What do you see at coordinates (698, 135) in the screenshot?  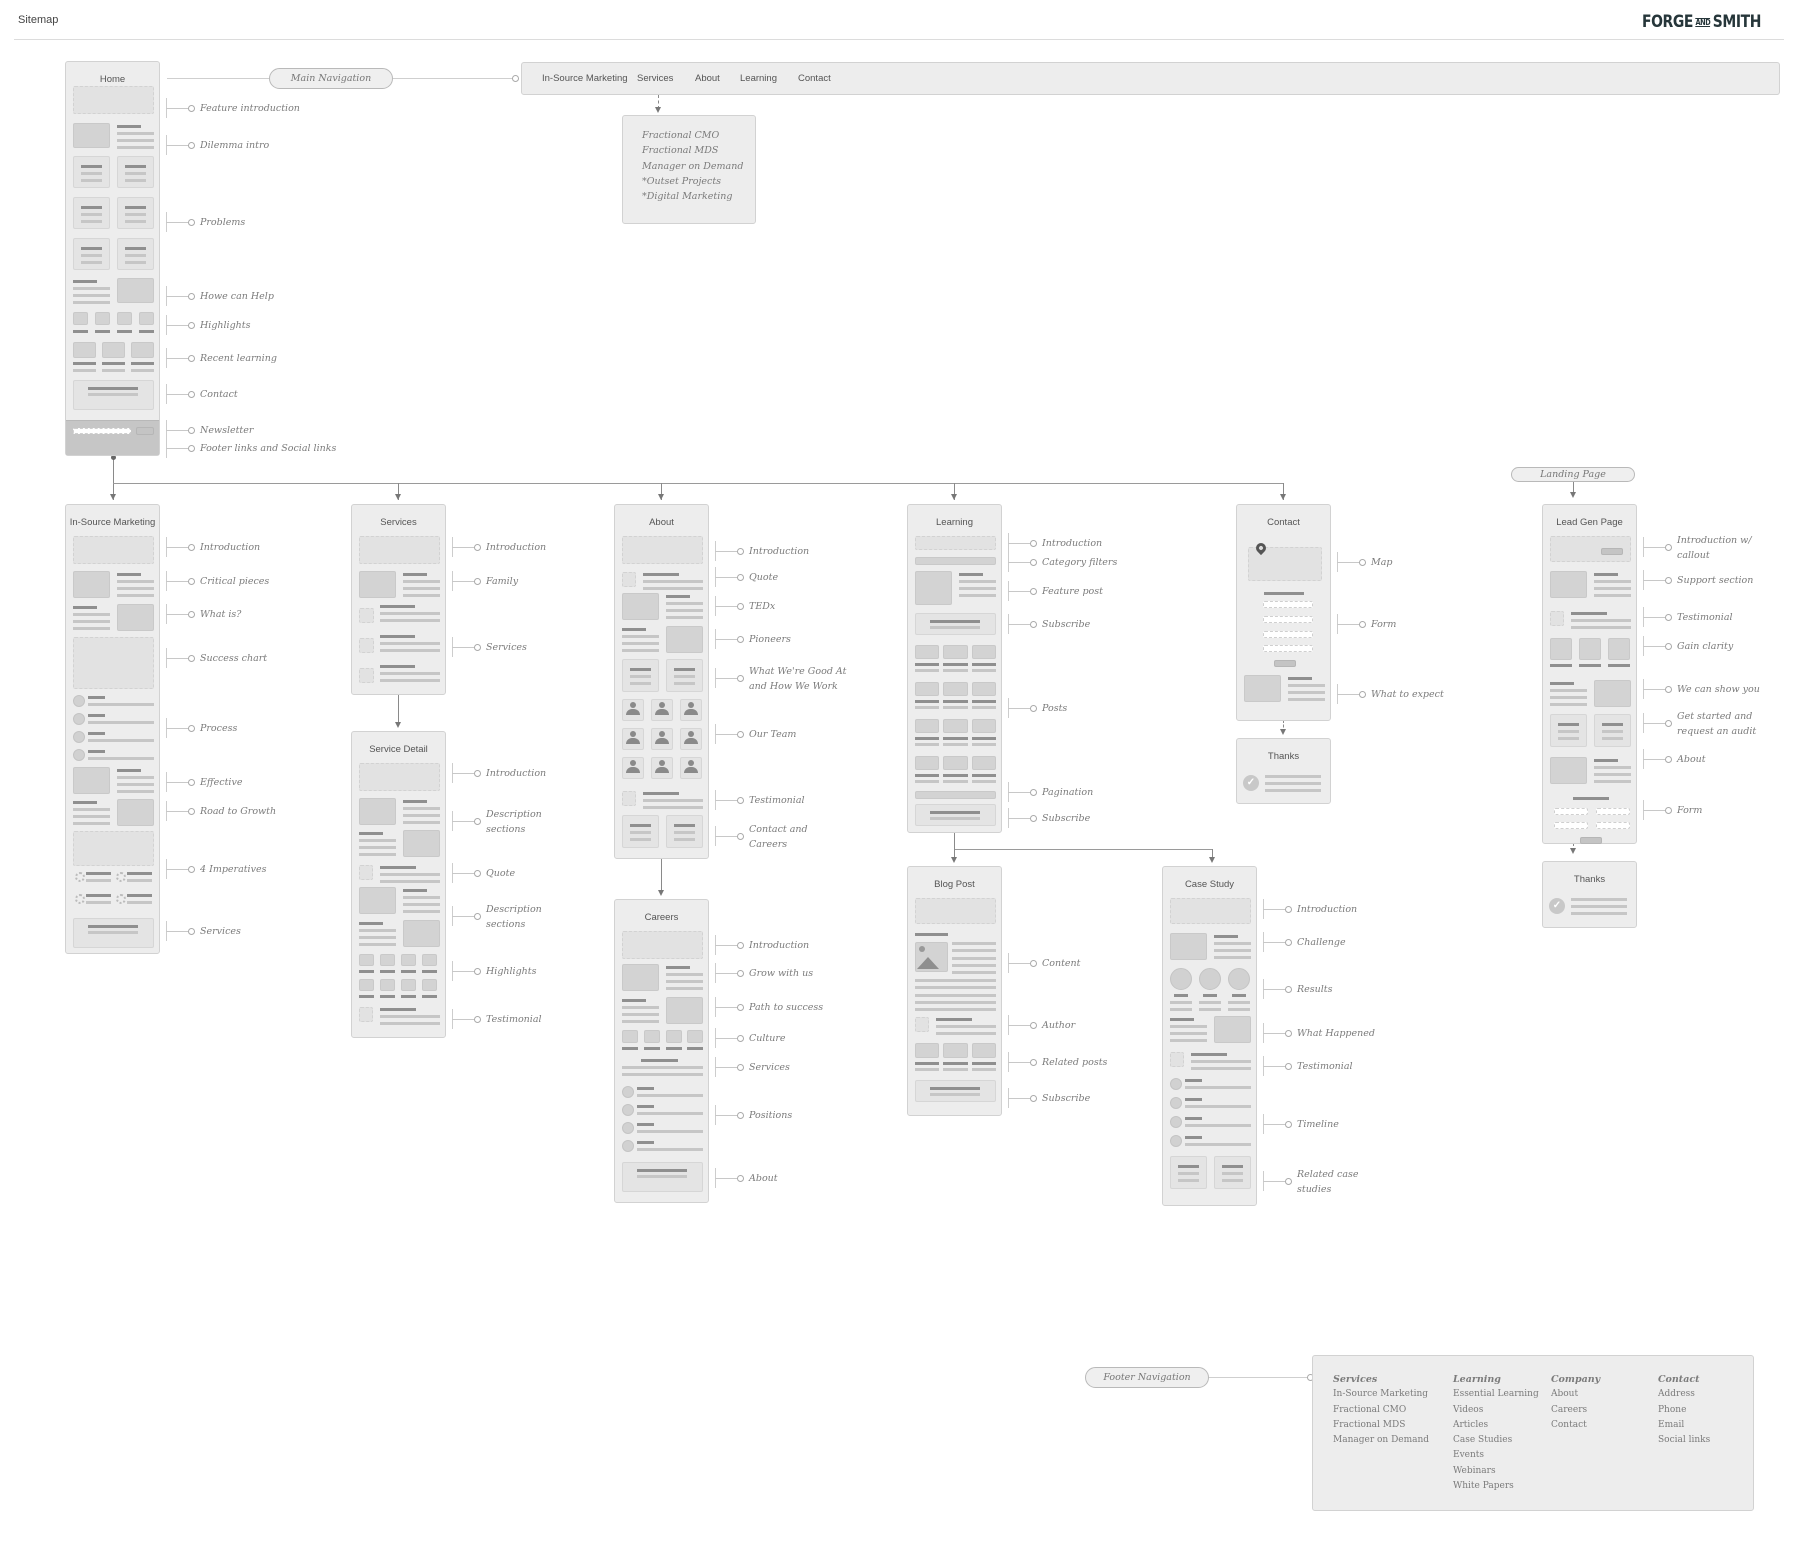 I see `dropdown-item: Fractional CMO` at bounding box center [698, 135].